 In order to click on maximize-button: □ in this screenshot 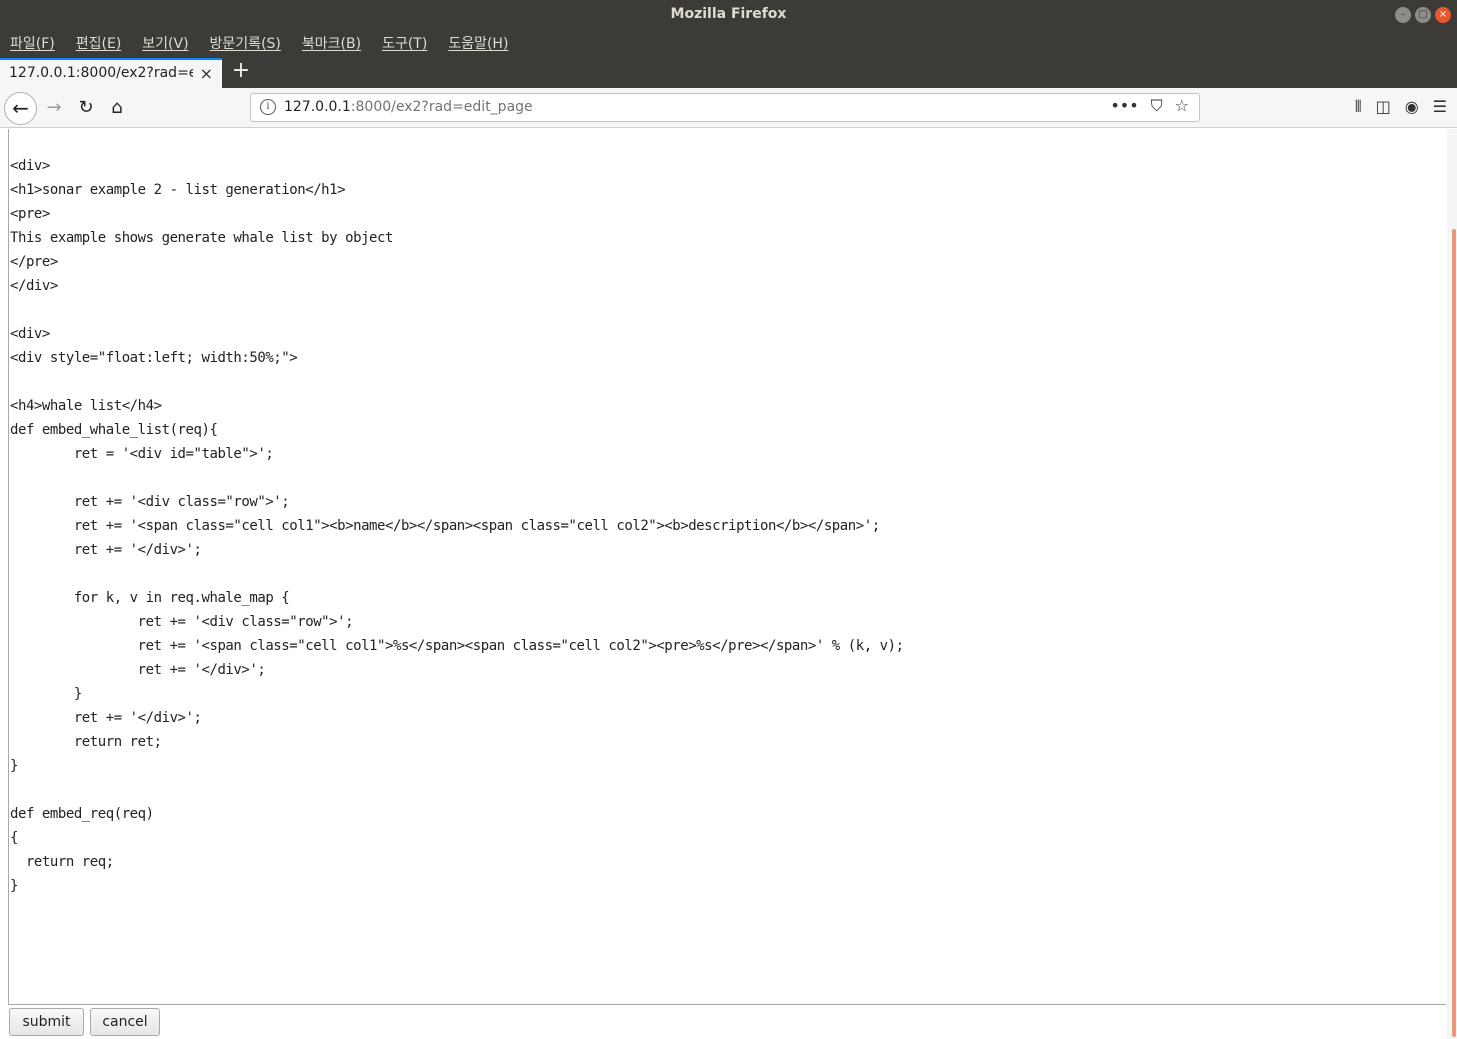, I will do `click(1423, 15)`.